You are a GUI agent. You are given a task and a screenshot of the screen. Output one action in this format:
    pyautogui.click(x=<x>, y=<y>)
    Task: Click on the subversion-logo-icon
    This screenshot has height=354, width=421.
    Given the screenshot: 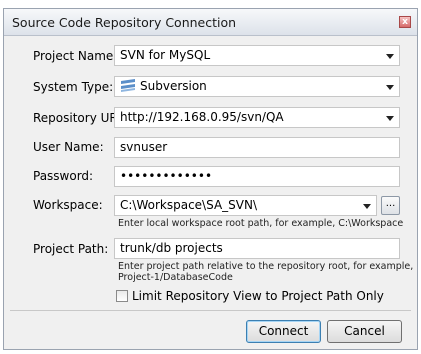 What is the action you would take?
    pyautogui.click(x=128, y=85)
    